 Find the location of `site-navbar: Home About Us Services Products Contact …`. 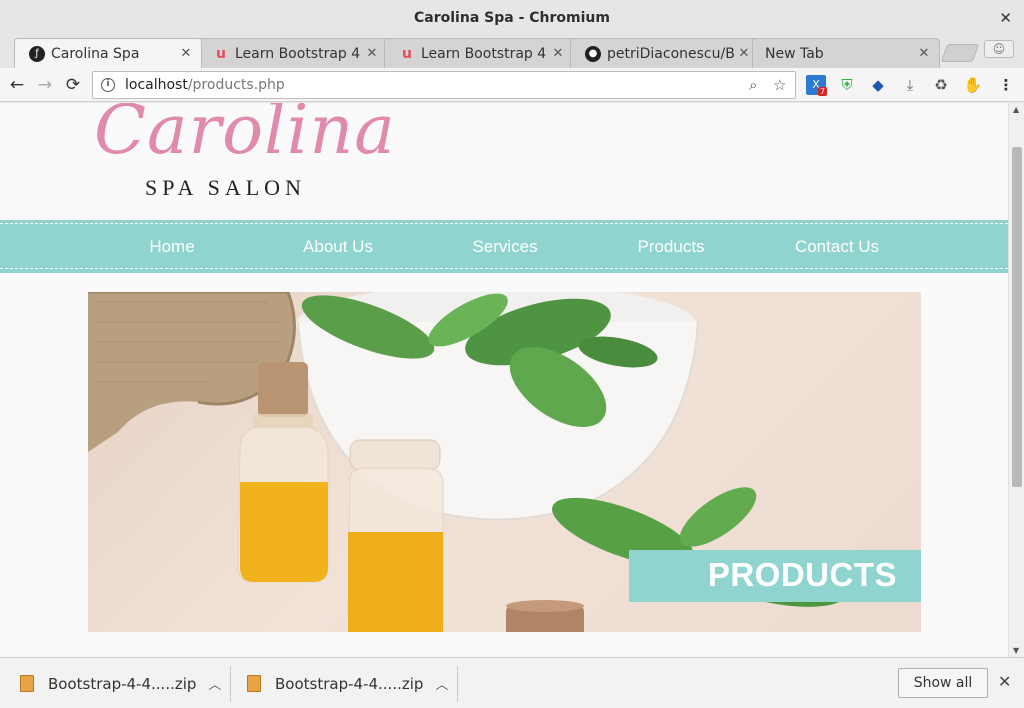

site-navbar: Home About Us Services Products Contact … is located at coordinates (504, 246).